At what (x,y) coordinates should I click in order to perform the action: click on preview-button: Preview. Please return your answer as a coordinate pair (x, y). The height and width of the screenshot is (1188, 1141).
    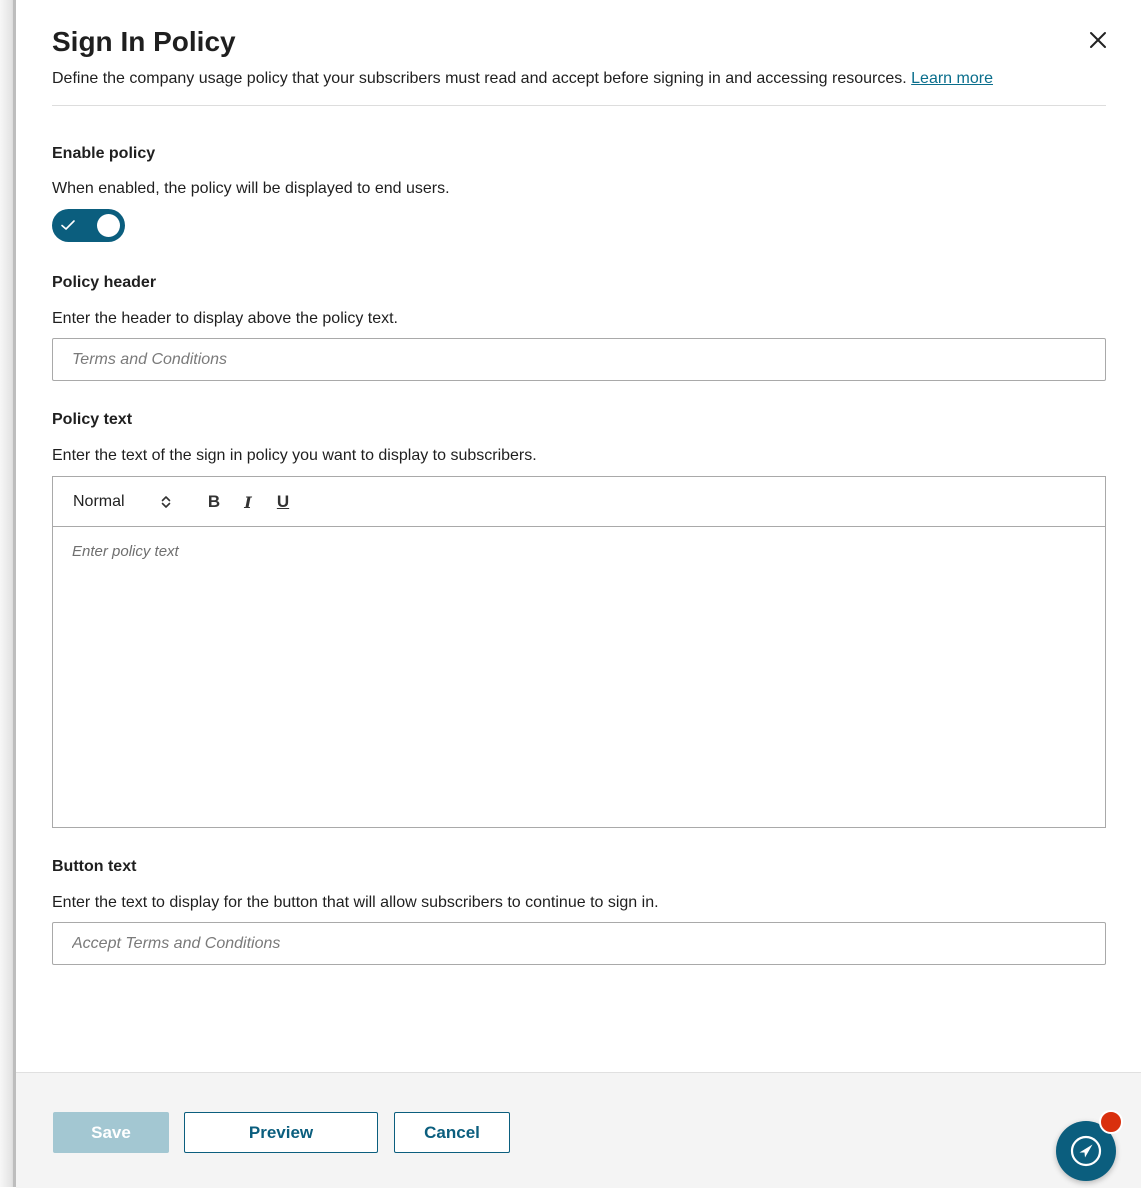
    Looking at the image, I should click on (281, 1132).